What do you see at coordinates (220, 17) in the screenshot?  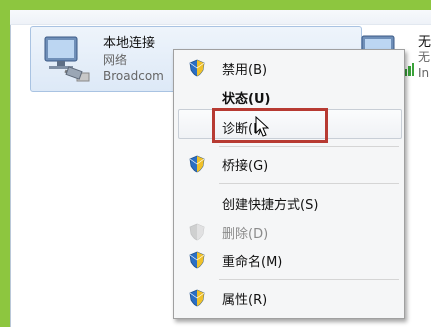 I see `toolbar-strip` at bounding box center [220, 17].